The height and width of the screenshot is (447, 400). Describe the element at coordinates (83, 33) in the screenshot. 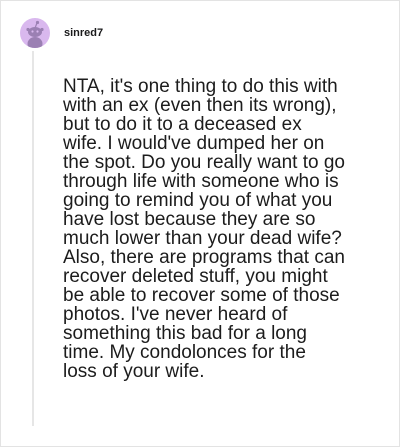

I see `comment-username: sinred7` at that location.